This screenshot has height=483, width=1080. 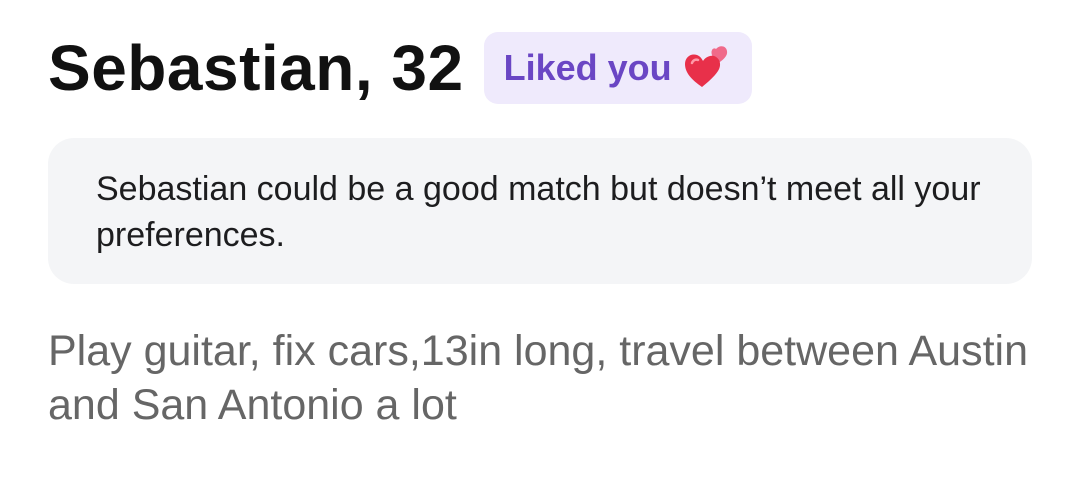 I want to click on two-hearts-icon, so click(x=707, y=68).